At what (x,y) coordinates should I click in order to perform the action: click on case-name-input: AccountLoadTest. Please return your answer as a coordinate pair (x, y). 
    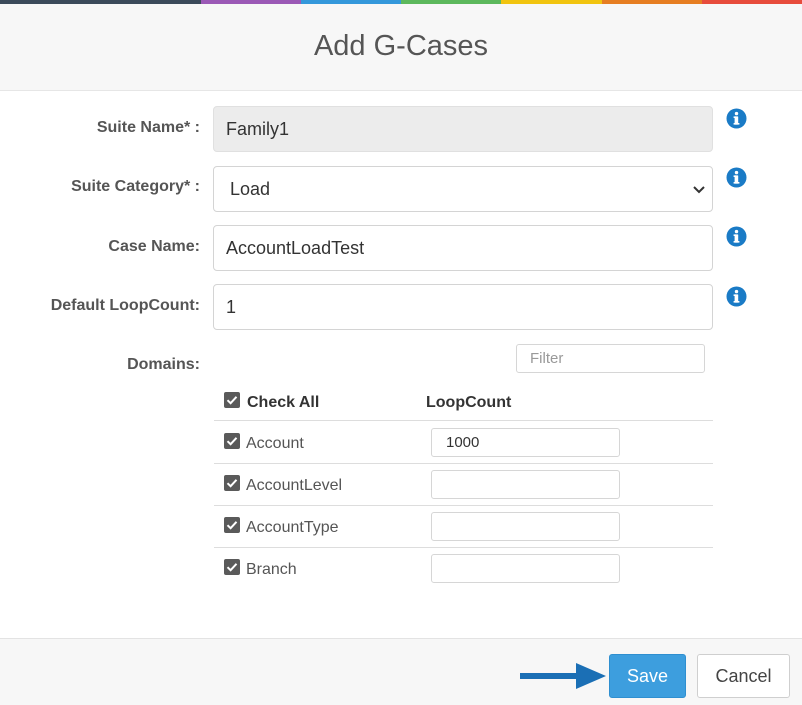
    Looking at the image, I should click on (463, 248).